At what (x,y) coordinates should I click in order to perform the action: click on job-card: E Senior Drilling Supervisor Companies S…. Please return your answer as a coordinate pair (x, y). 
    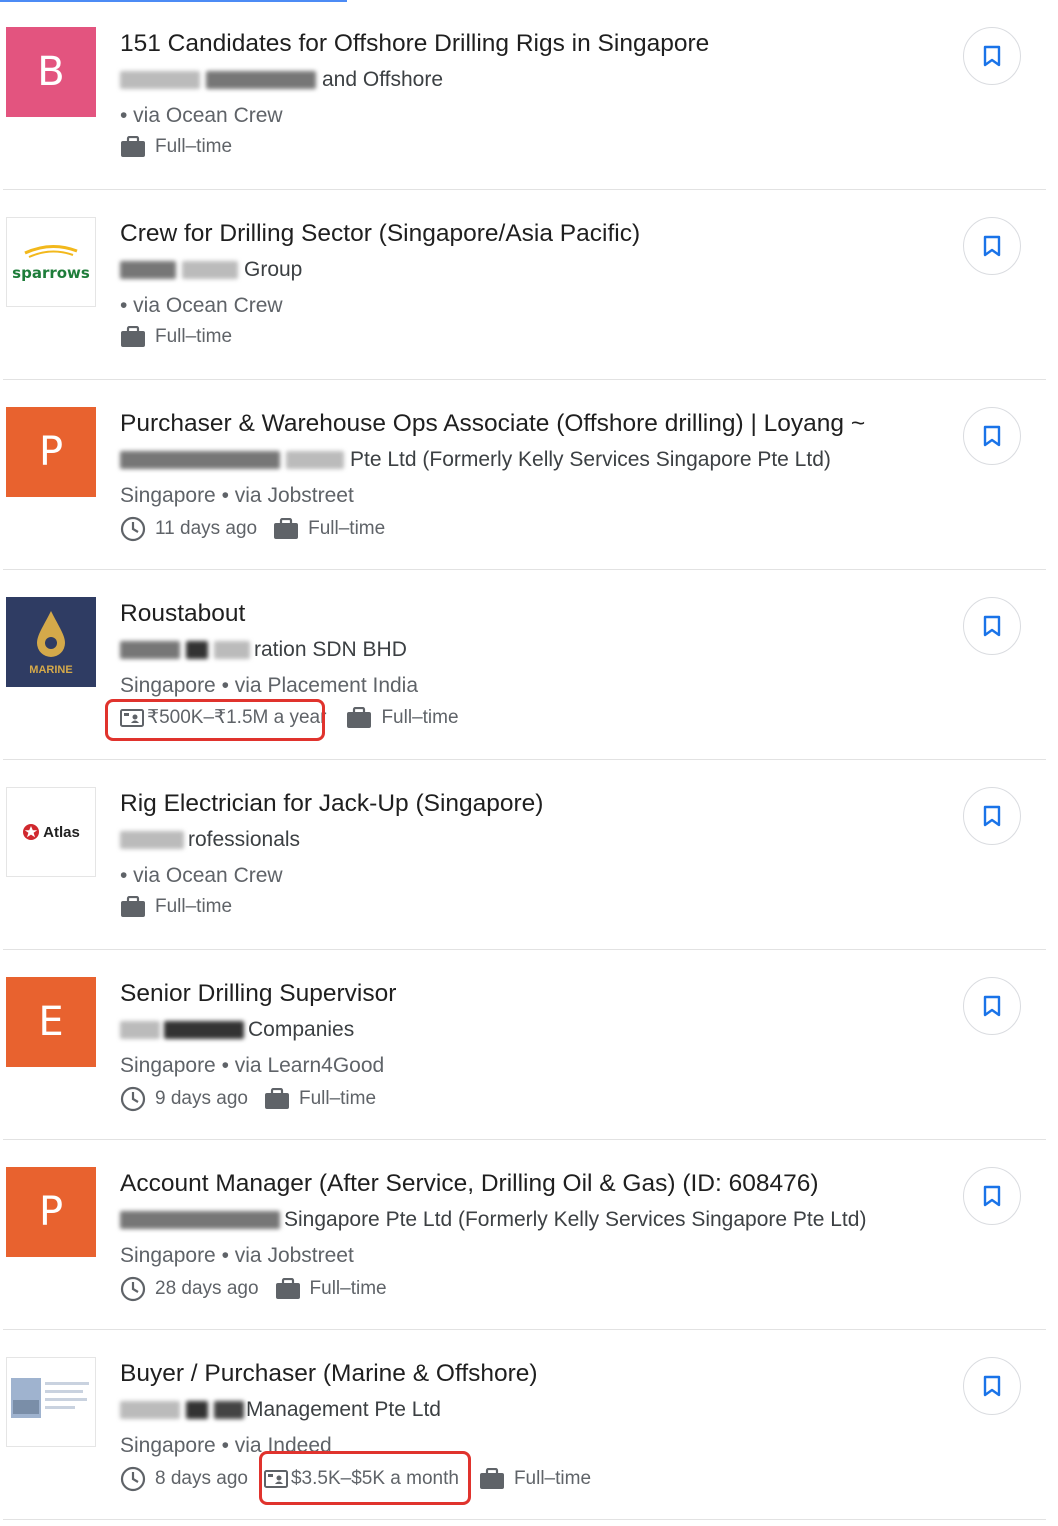
    Looking at the image, I should click on (524, 1045).